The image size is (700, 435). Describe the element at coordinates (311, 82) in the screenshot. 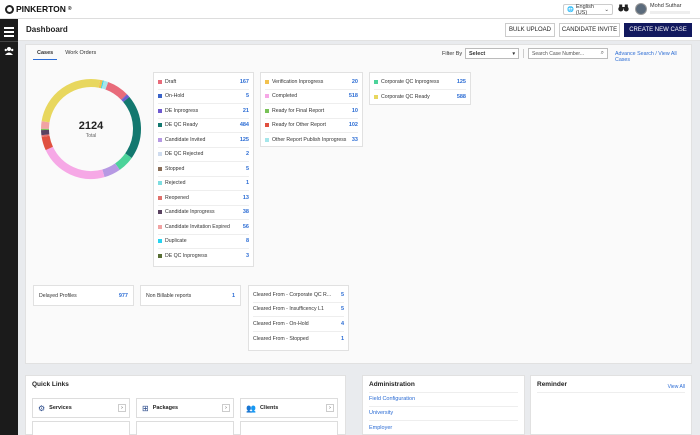

I see `status-row: Verification Inprogress 20` at that location.